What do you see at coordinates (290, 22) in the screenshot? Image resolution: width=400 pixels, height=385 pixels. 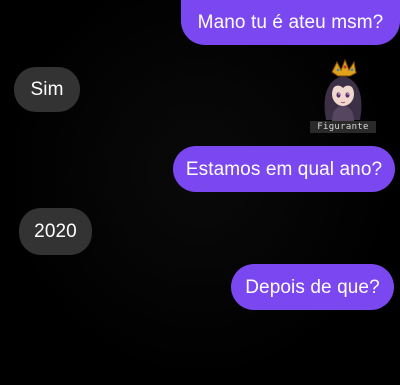 I see `sent-message-bubble: Mano tu é ateu msm?` at bounding box center [290, 22].